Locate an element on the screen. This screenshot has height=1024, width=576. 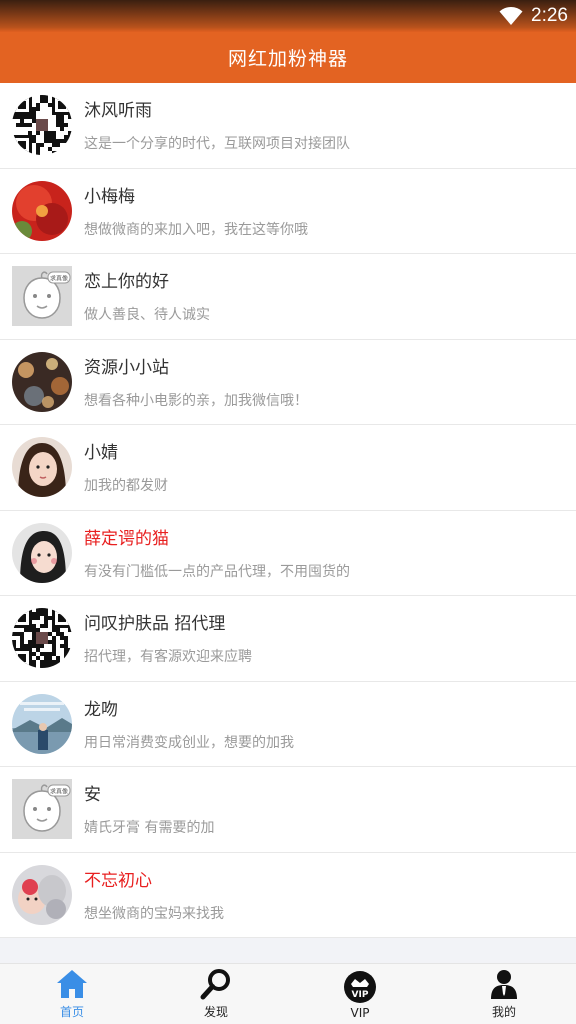
nav-vip-label: VIP is located at coordinates (360, 1013).